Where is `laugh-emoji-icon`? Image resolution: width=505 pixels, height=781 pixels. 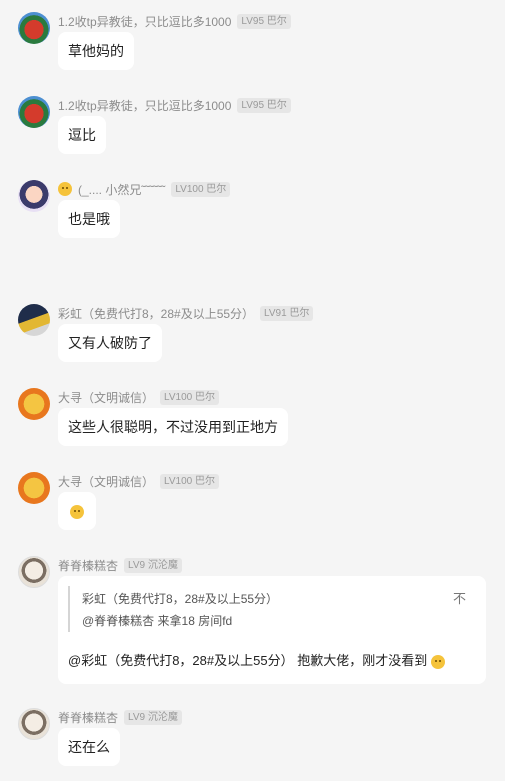 laugh-emoji-icon is located at coordinates (437, 661).